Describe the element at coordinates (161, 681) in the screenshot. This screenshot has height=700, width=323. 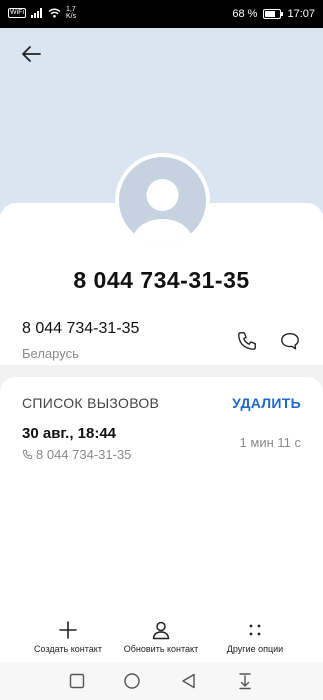
I see `system-nav-bar` at that location.